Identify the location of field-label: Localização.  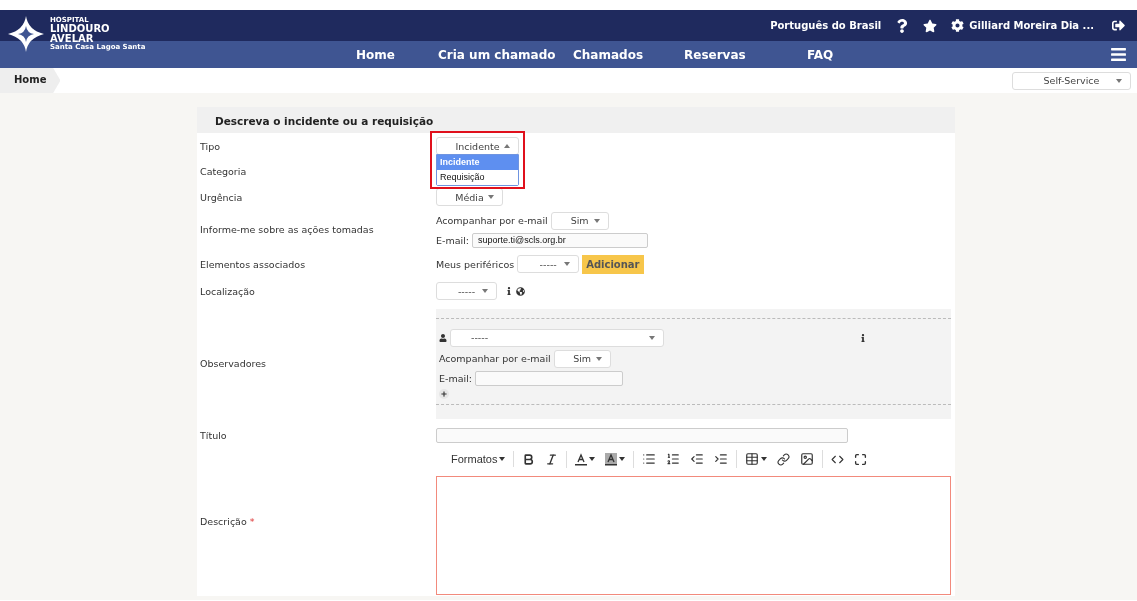
(227, 291).